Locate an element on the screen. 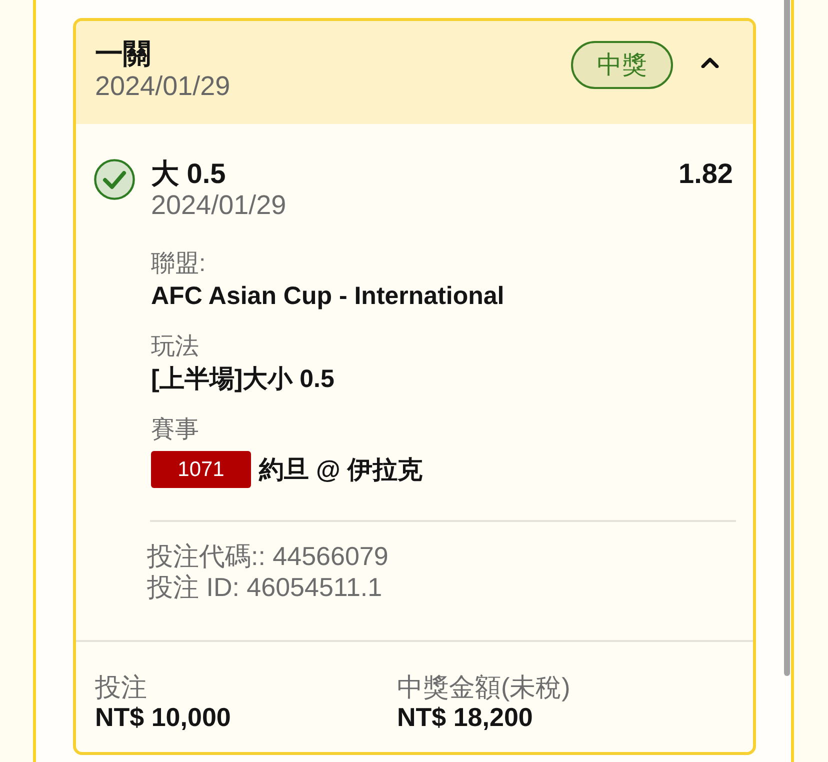 Image resolution: width=828 pixels, height=762 pixels. amount-label: 投注 is located at coordinates (121, 687).